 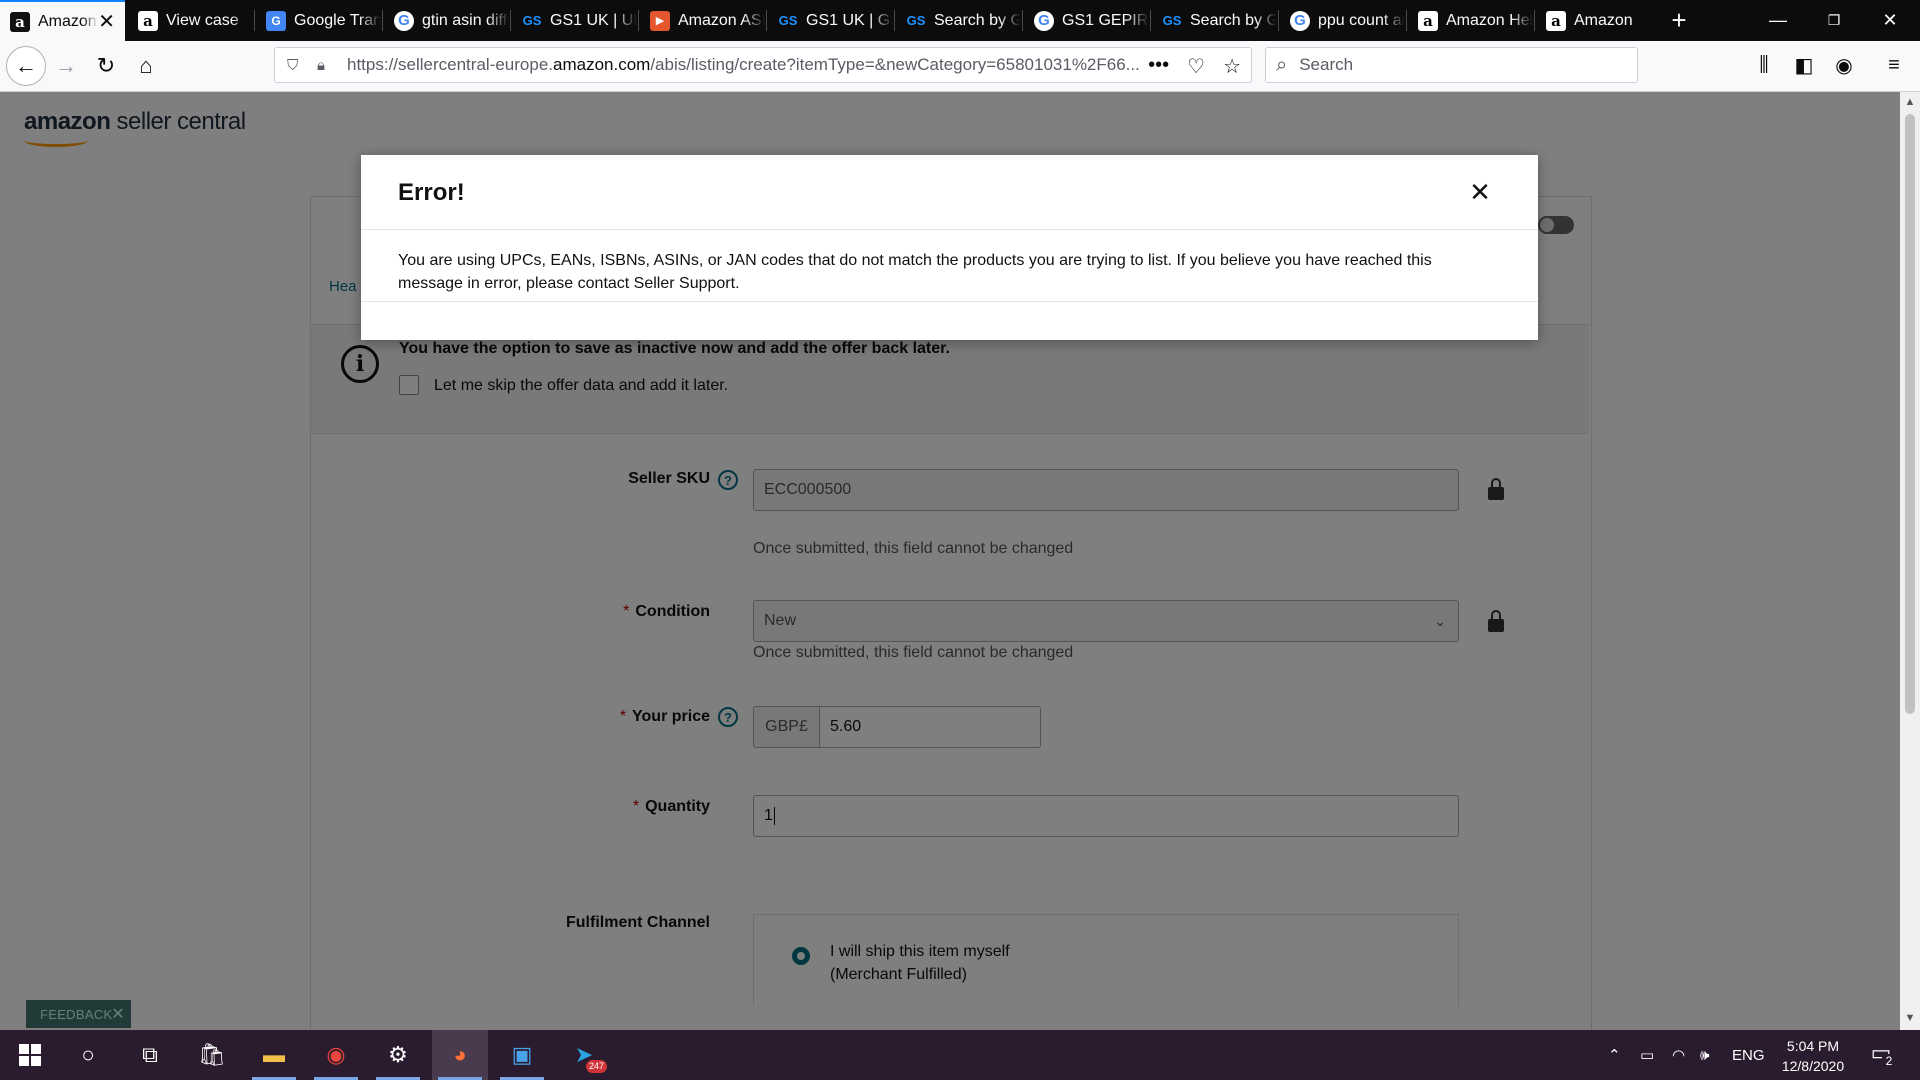 I want to click on page-actions-icon: •••, so click(x=1158, y=66).